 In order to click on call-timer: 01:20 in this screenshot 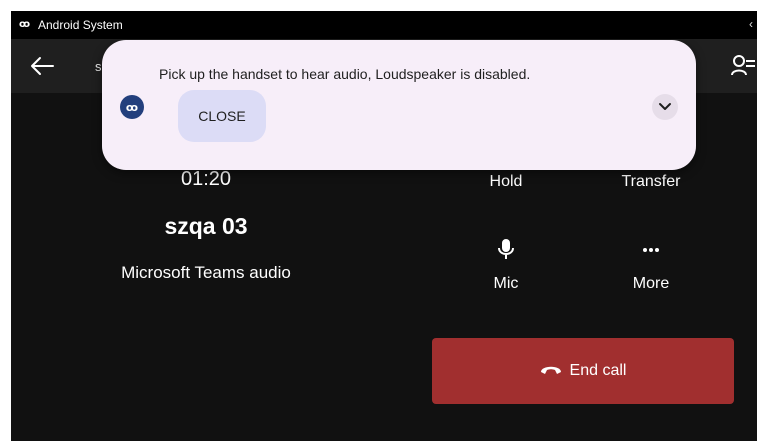, I will do `click(206, 179)`.